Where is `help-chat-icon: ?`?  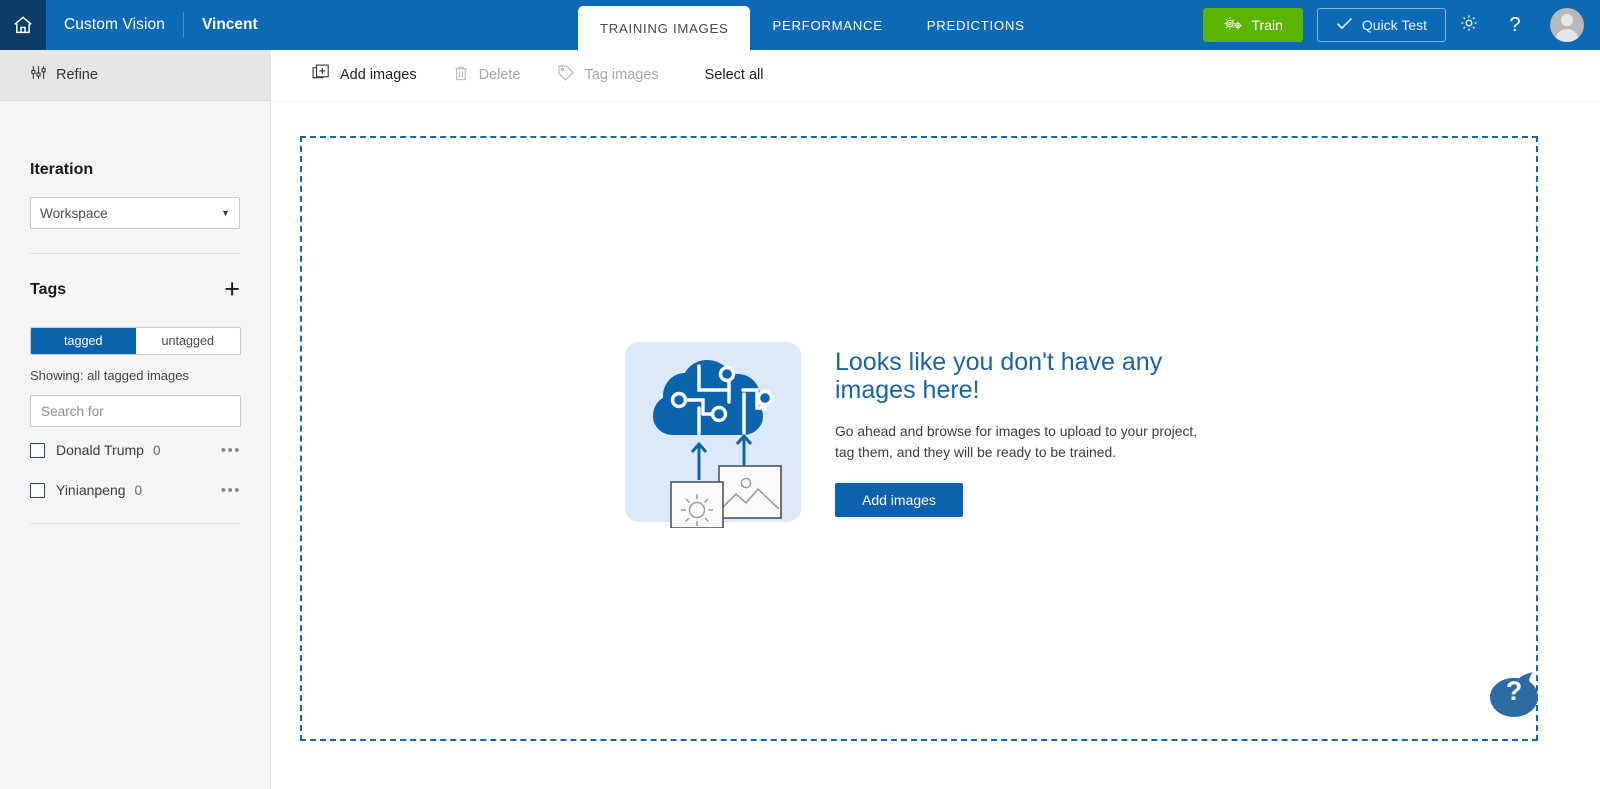 help-chat-icon: ? is located at coordinates (1514, 698).